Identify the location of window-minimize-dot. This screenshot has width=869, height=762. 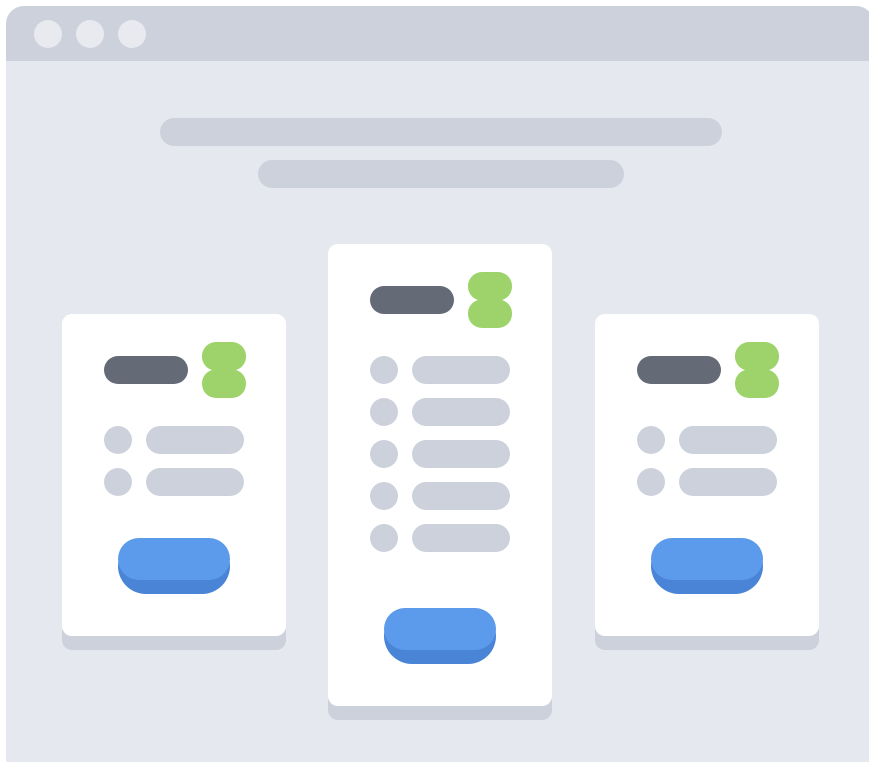
(90, 34).